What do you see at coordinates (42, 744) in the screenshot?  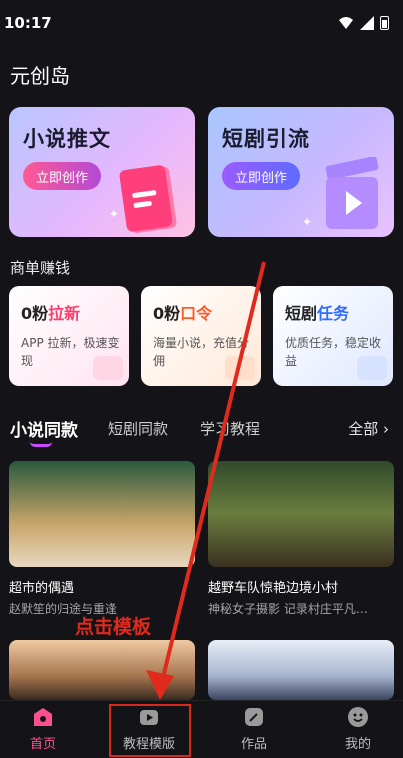 I see `nav-label: 首页` at bounding box center [42, 744].